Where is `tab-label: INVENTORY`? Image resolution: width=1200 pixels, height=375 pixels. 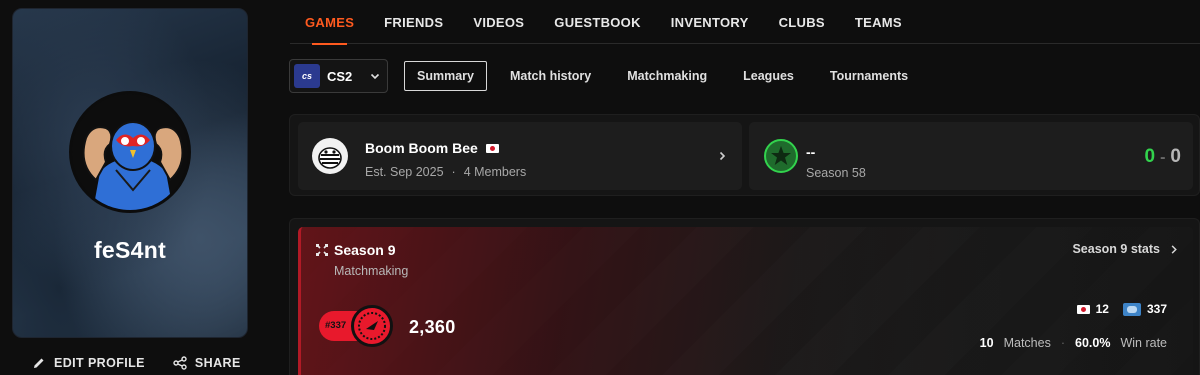
tab-label: INVENTORY is located at coordinates (709, 22).